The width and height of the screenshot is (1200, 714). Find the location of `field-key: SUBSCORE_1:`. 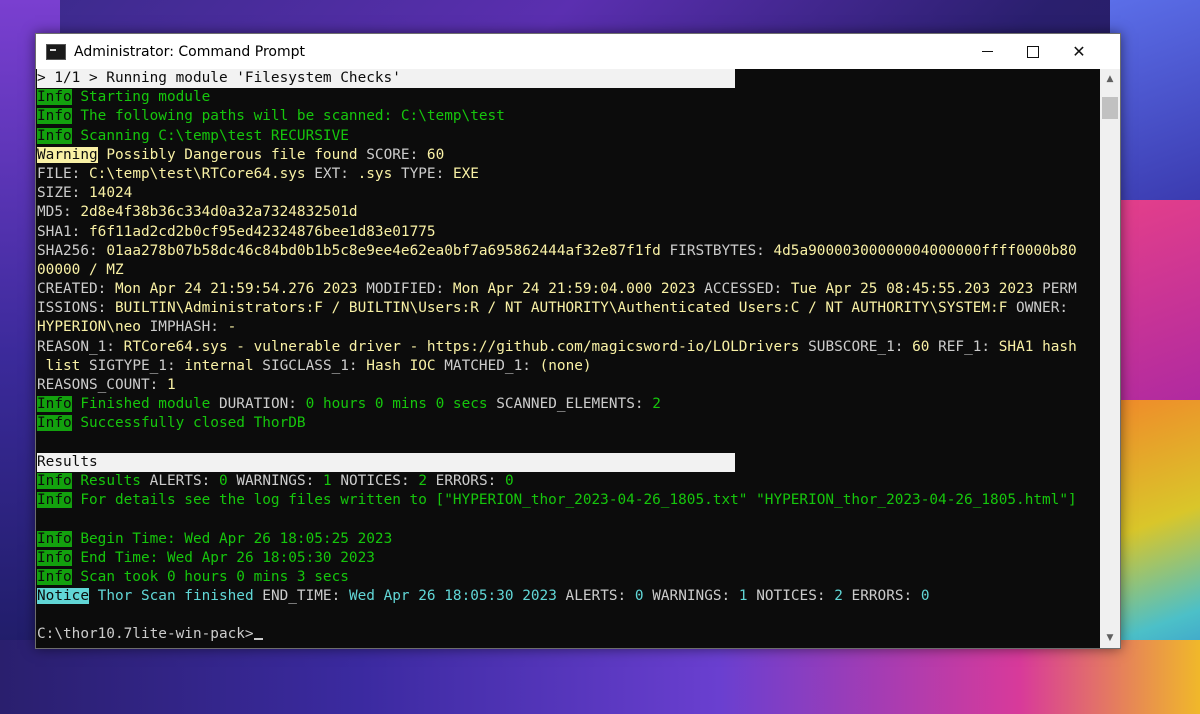

field-key: SUBSCORE_1: is located at coordinates (856, 346).